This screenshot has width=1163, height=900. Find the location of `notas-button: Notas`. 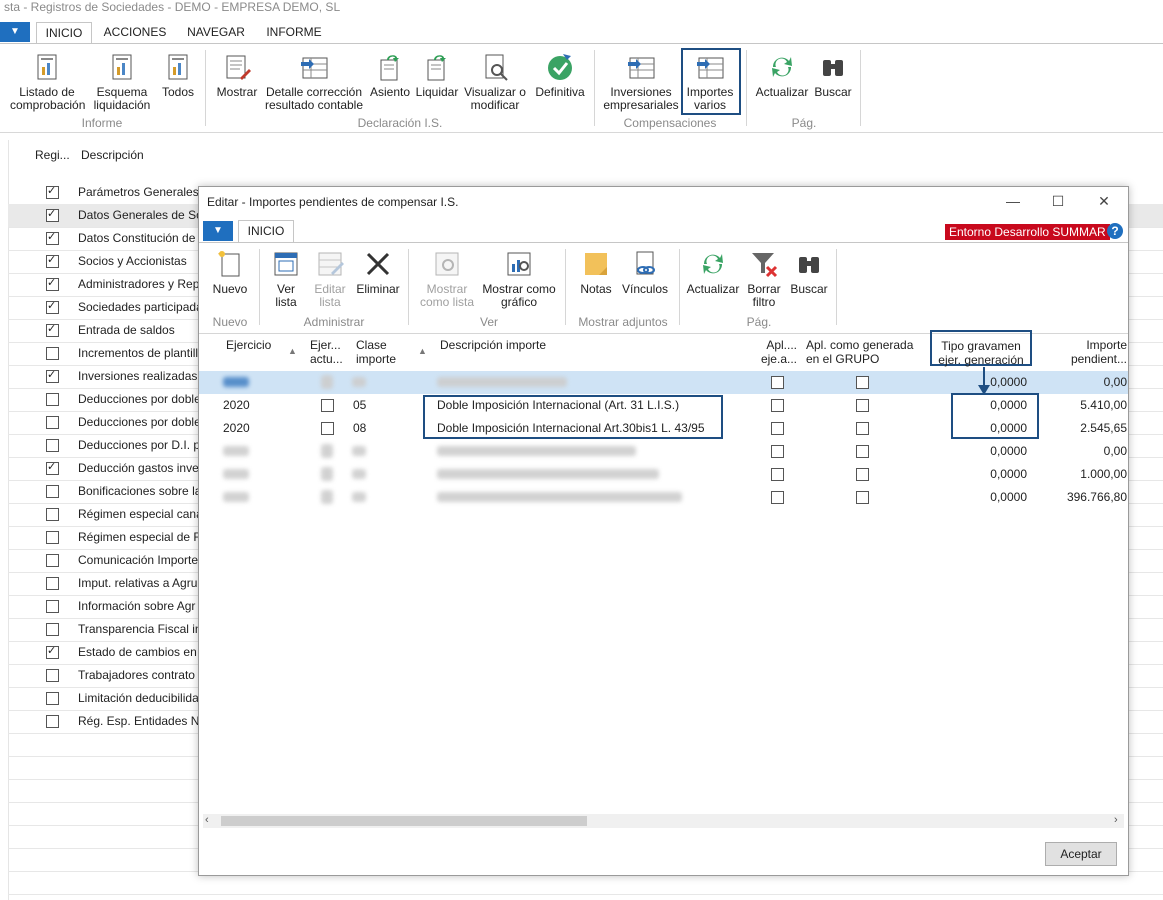

notas-button: Notas is located at coordinates (596, 272).